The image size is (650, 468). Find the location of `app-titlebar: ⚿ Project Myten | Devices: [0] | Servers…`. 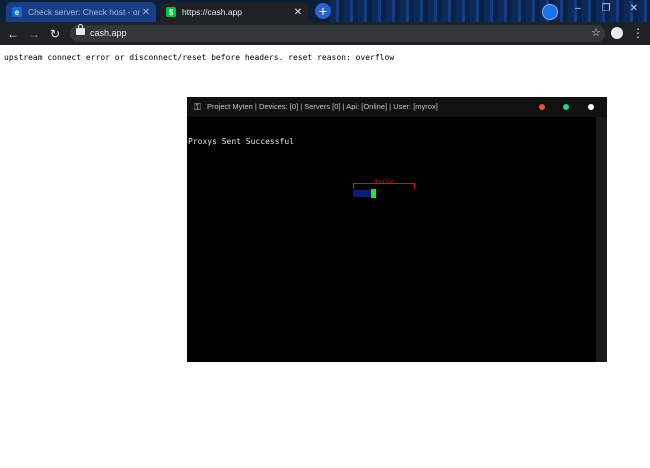

app-titlebar: ⚿ Project Myten | Devices: [0] | Servers… is located at coordinates (397, 107).